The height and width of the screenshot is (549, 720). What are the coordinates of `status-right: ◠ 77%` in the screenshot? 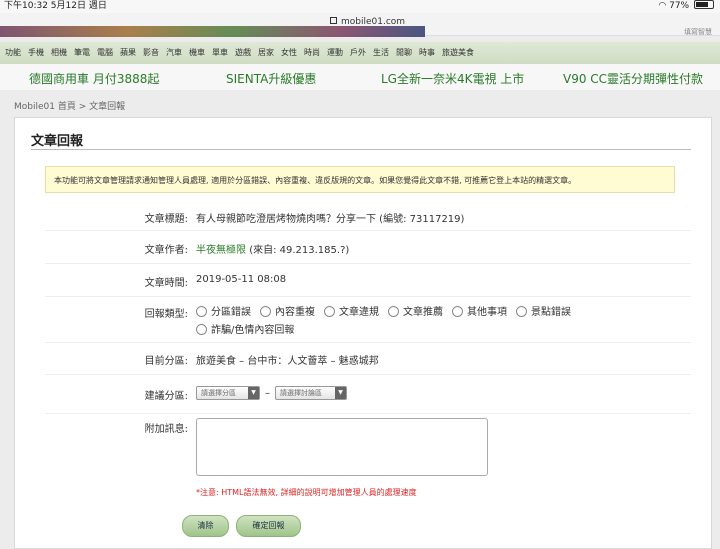 It's located at (686, 6).